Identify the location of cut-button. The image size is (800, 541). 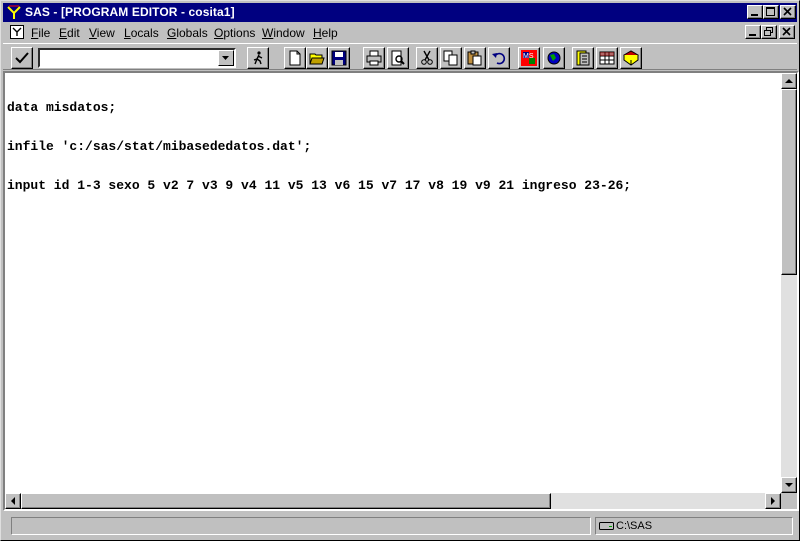
(427, 58).